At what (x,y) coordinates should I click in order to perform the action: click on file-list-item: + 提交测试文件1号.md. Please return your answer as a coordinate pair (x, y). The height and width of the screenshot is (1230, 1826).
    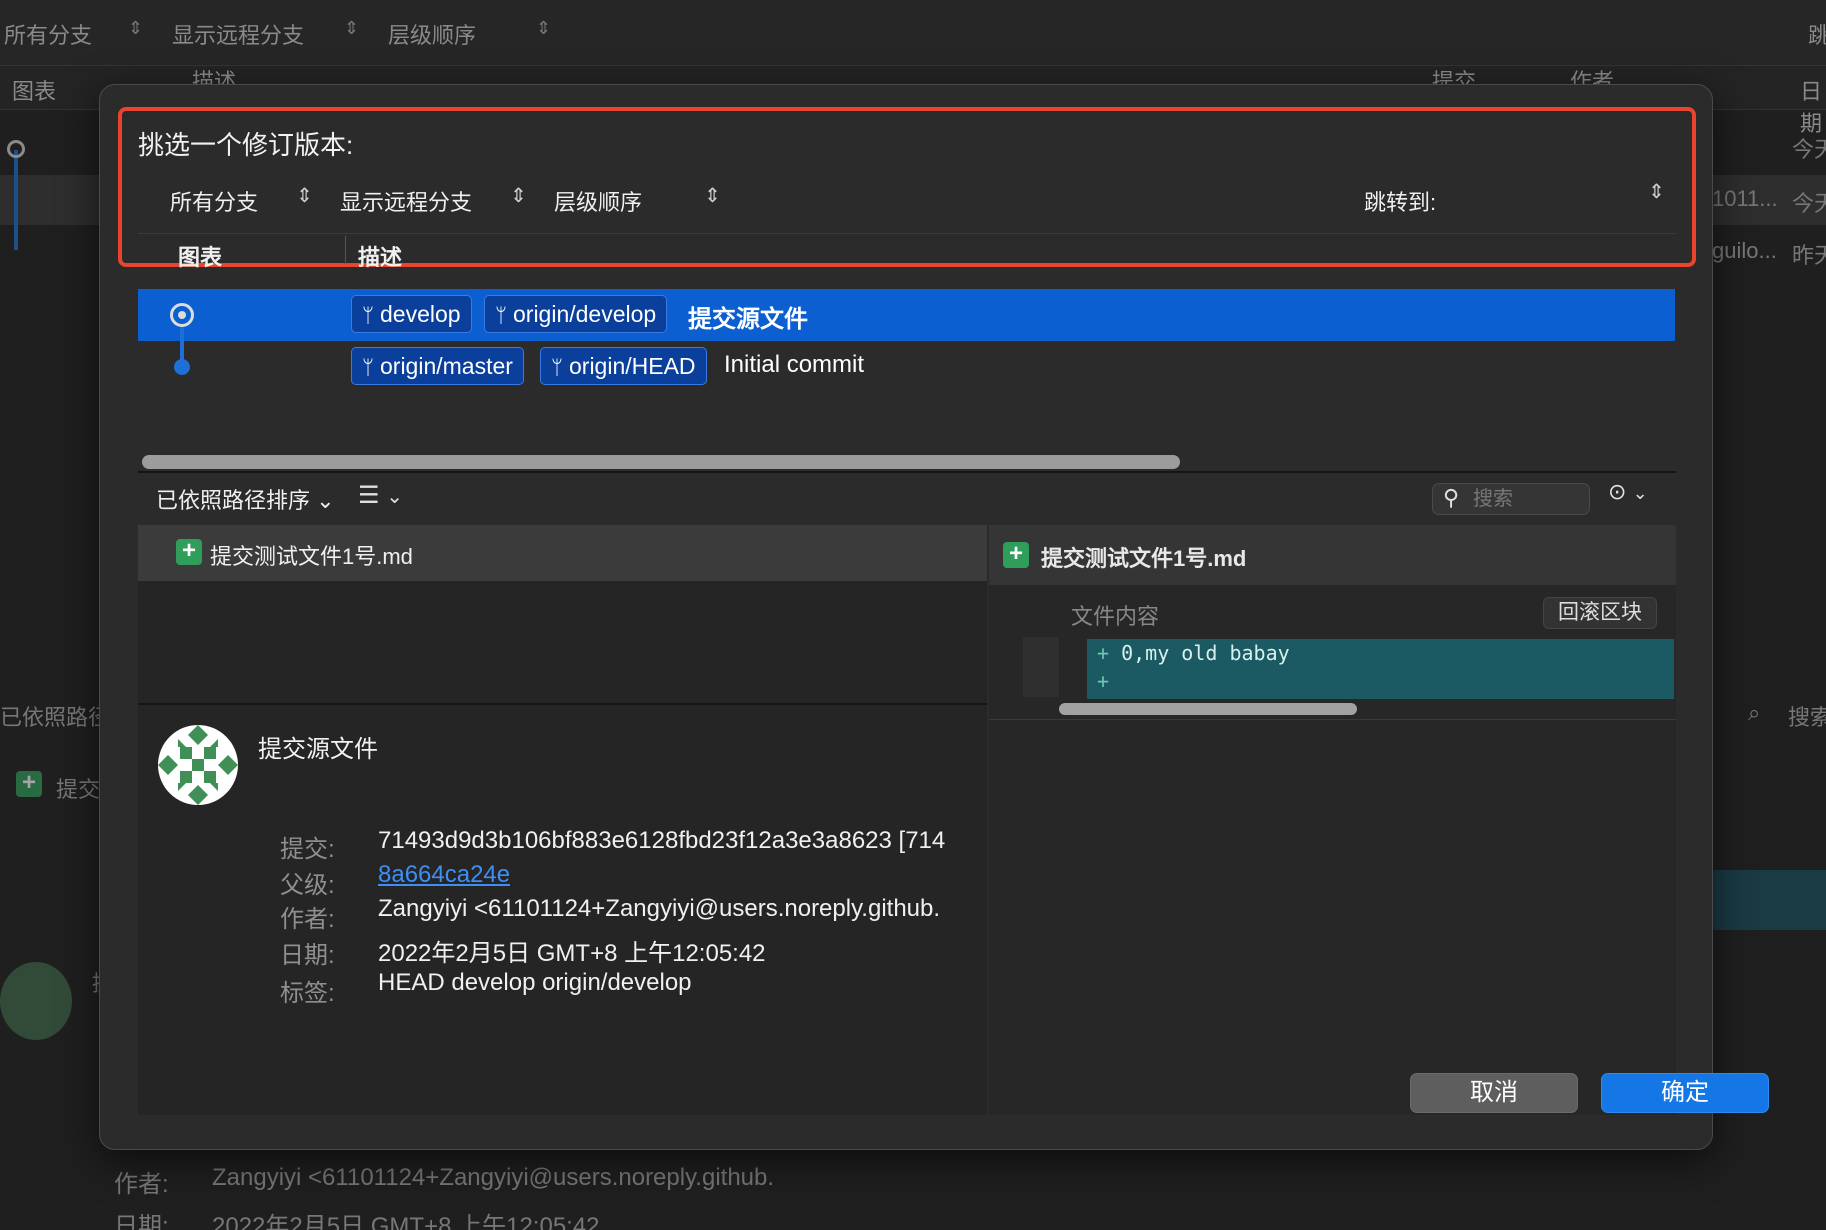
    Looking at the image, I should click on (562, 553).